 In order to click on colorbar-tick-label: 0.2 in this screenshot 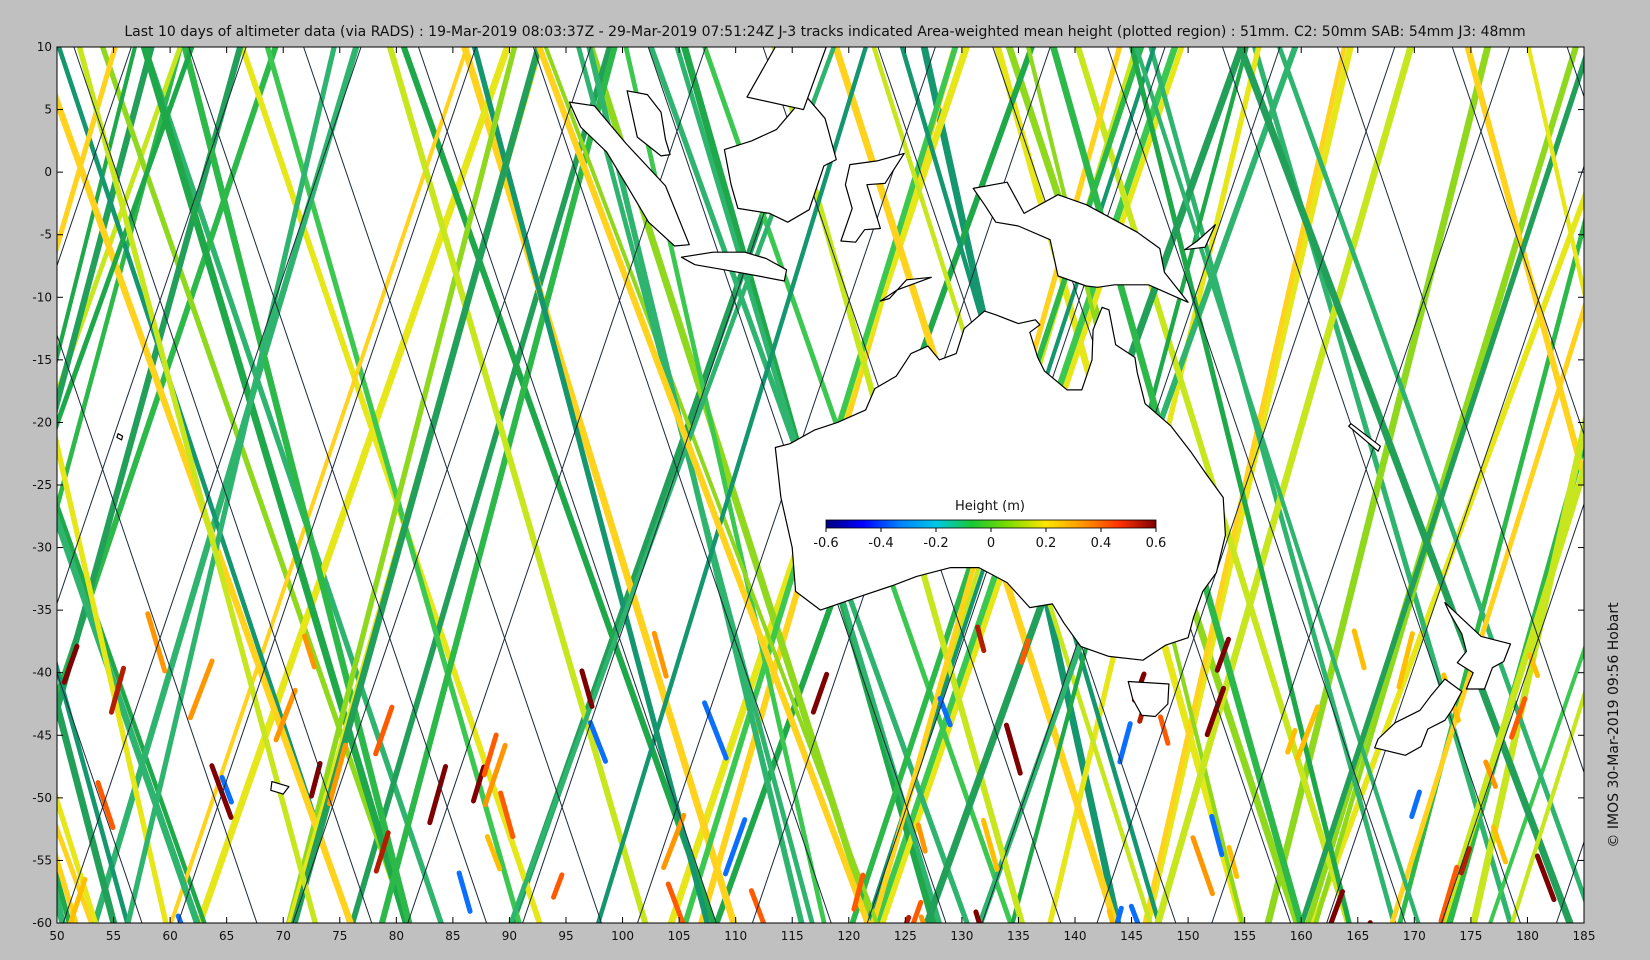, I will do `click(1046, 543)`.